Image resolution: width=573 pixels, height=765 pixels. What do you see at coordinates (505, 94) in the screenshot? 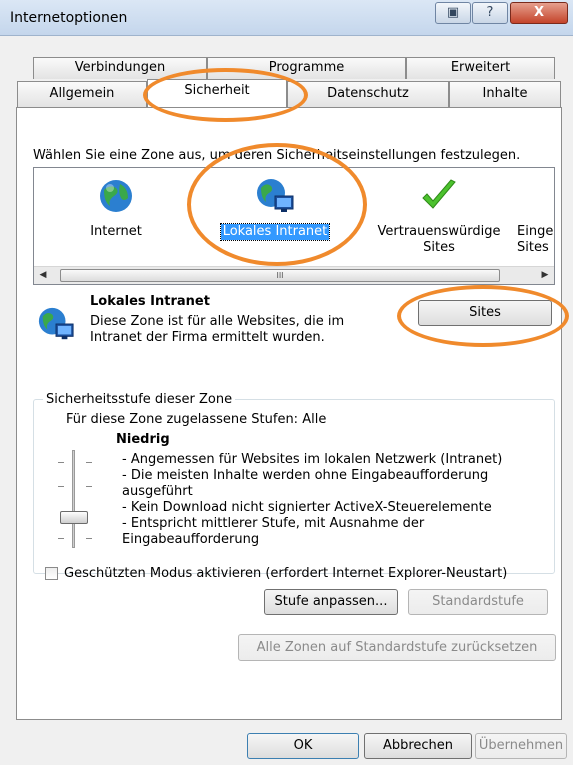
I see `tab-inhalte: Inhalte` at bounding box center [505, 94].